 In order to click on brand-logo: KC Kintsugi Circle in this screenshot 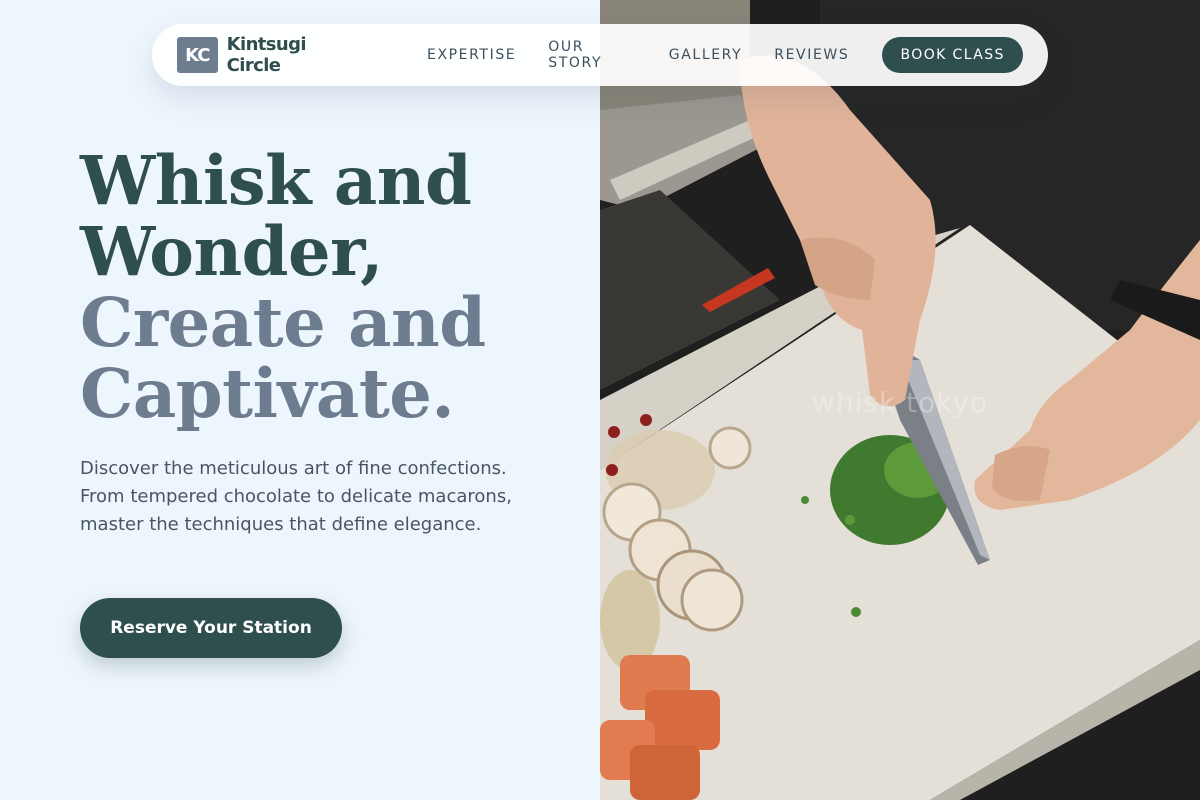, I will do `click(269, 55)`.